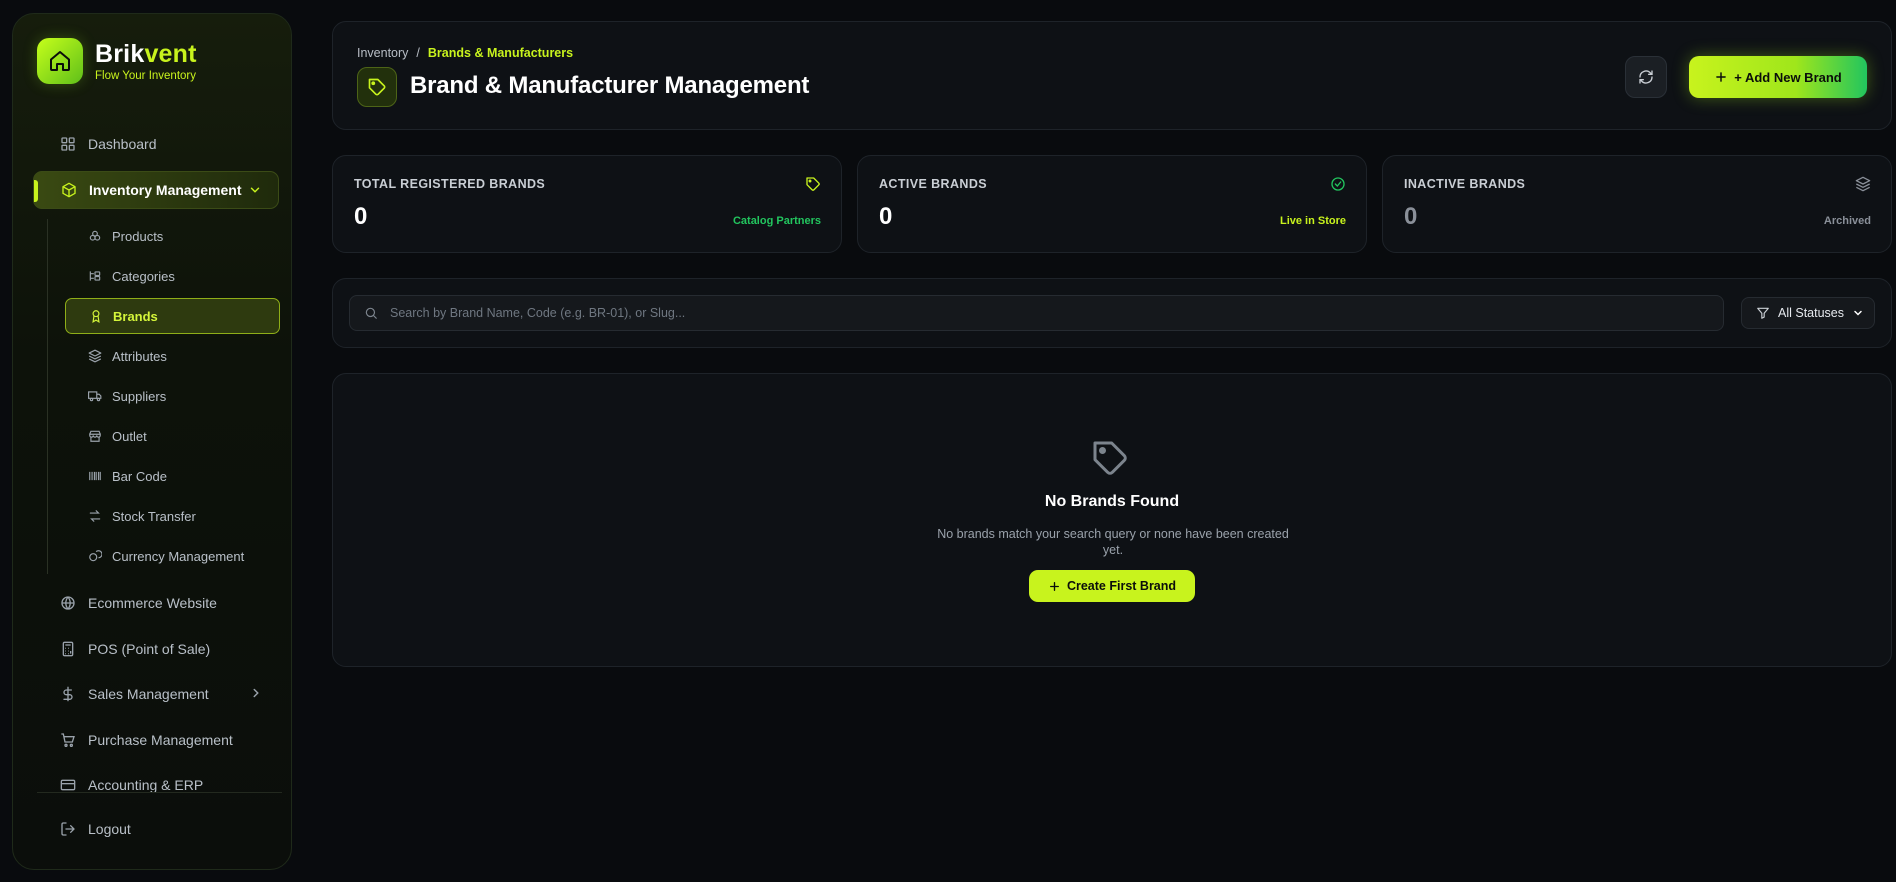 This screenshot has height=882, width=1896. Describe the element at coordinates (139, 396) in the screenshot. I see `sidebar-item-label: Suppliers` at that location.